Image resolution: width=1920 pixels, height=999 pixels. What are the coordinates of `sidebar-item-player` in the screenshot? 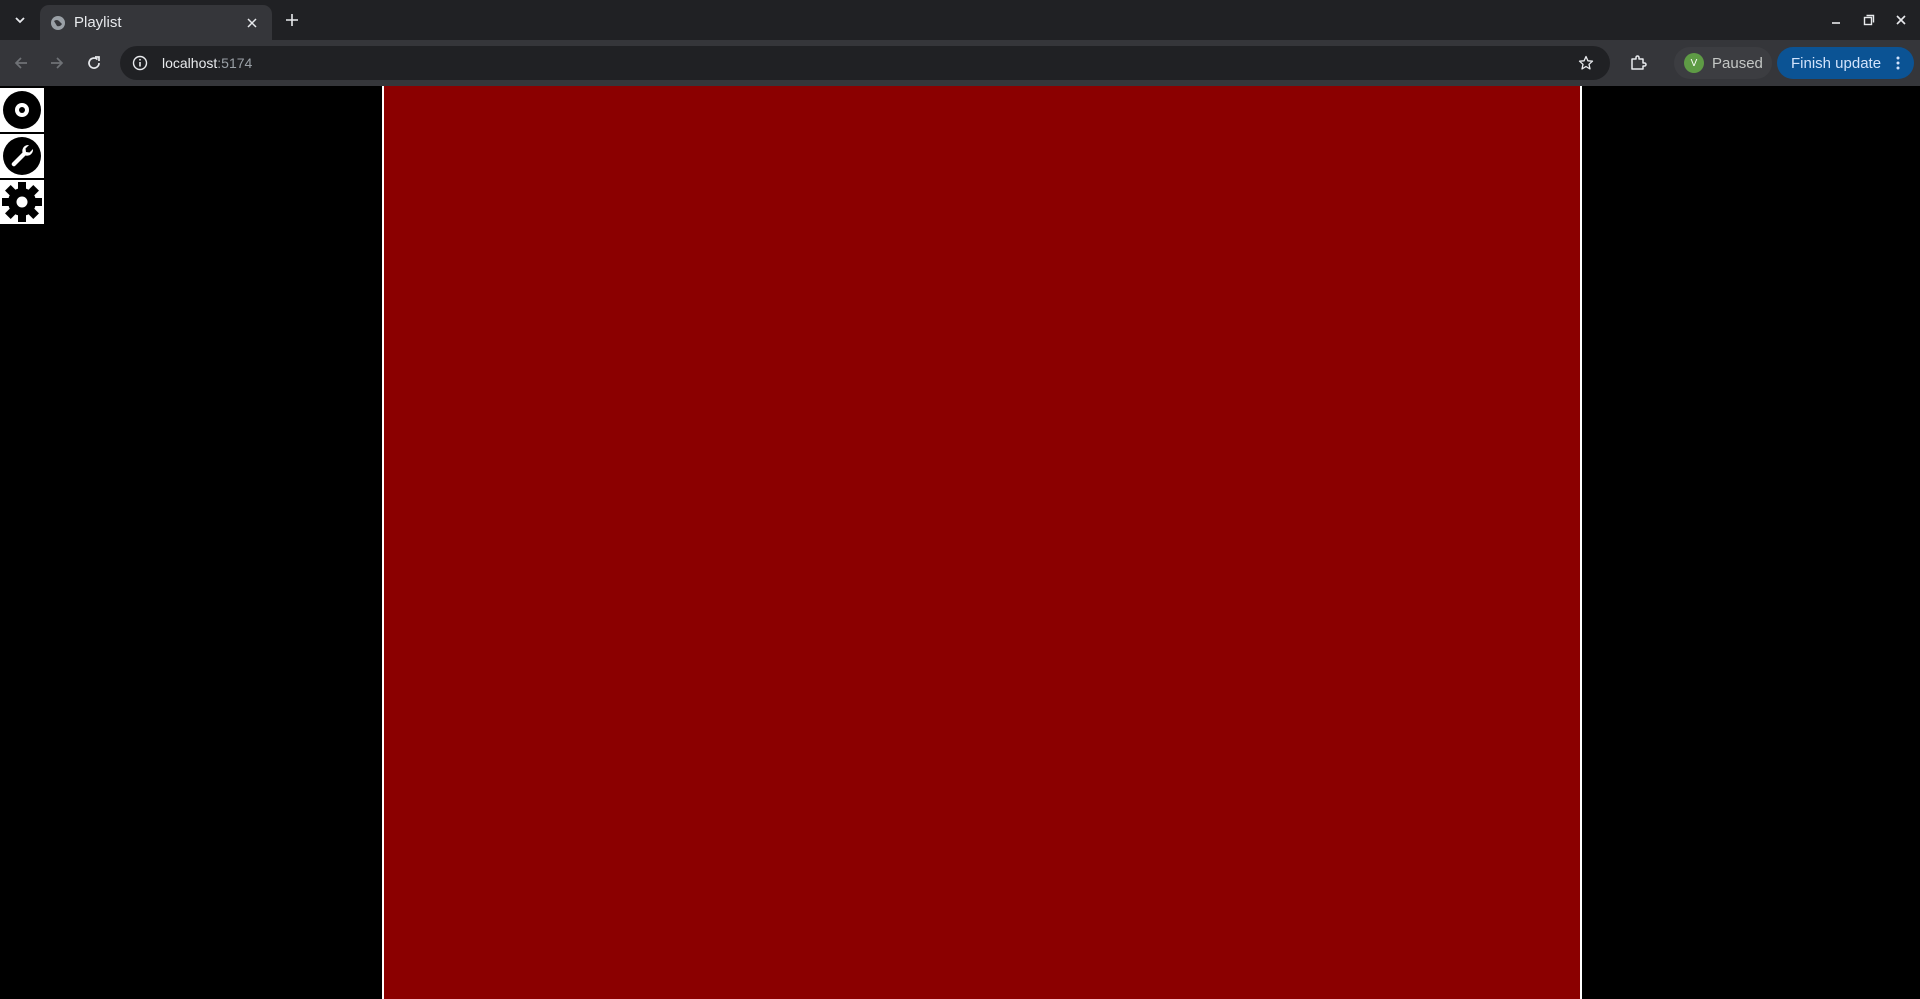 It's located at (22, 110).